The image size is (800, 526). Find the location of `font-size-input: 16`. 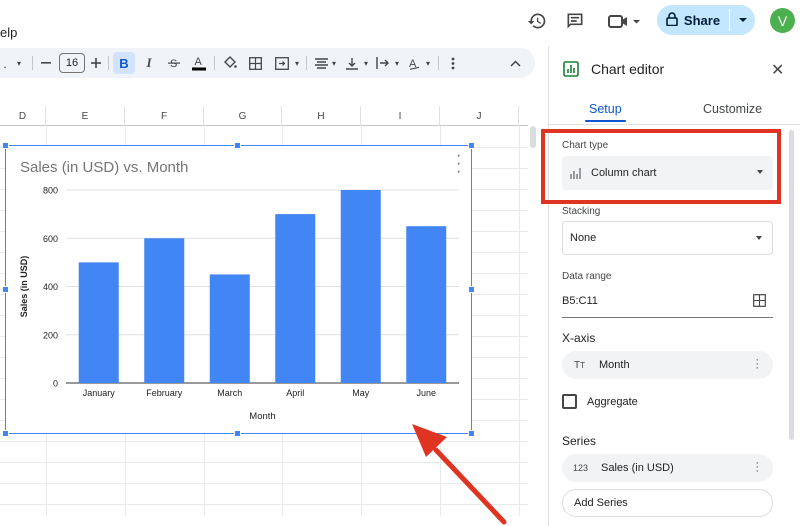

font-size-input: 16 is located at coordinates (72, 63).